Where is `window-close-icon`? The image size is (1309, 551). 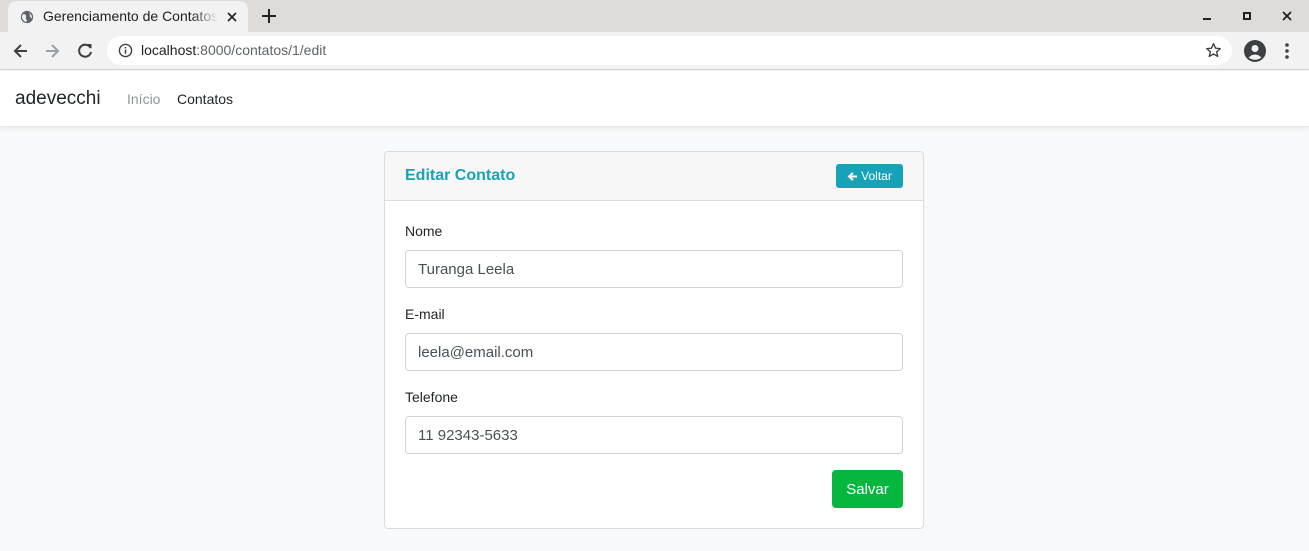
window-close-icon is located at coordinates (1287, 16).